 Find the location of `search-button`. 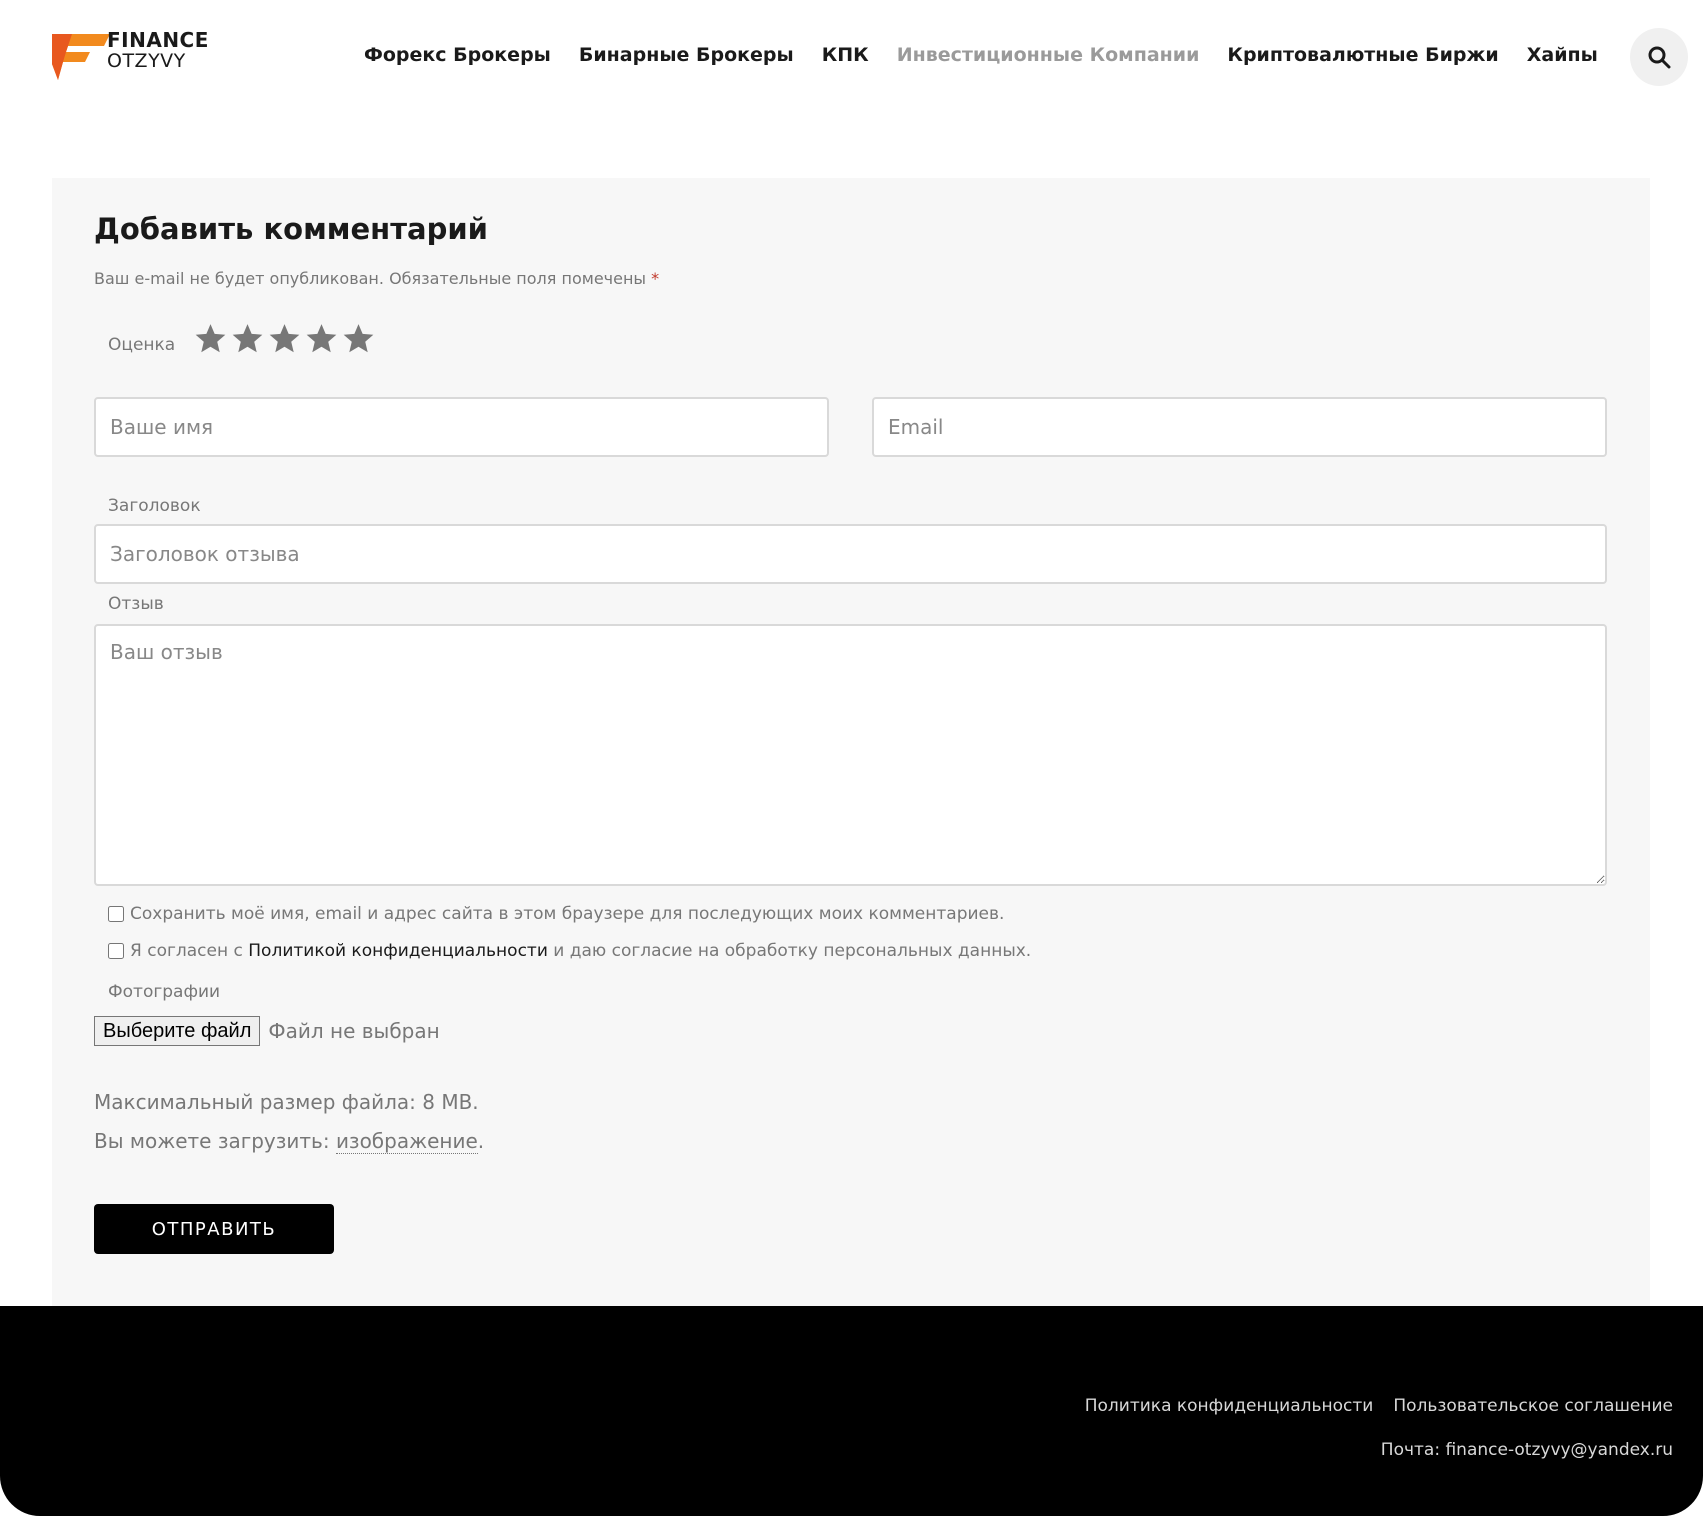

search-button is located at coordinates (1659, 57).